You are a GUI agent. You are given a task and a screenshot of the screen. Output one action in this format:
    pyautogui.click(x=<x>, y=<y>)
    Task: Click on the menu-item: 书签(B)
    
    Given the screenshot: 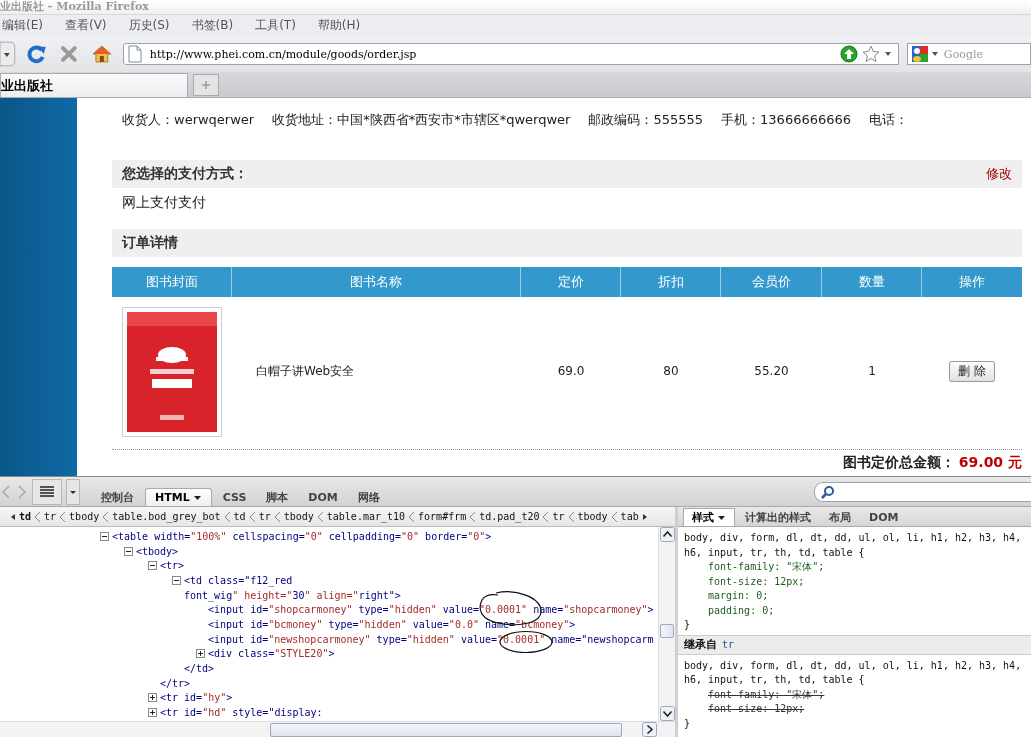 What is the action you would take?
    pyautogui.click(x=212, y=26)
    